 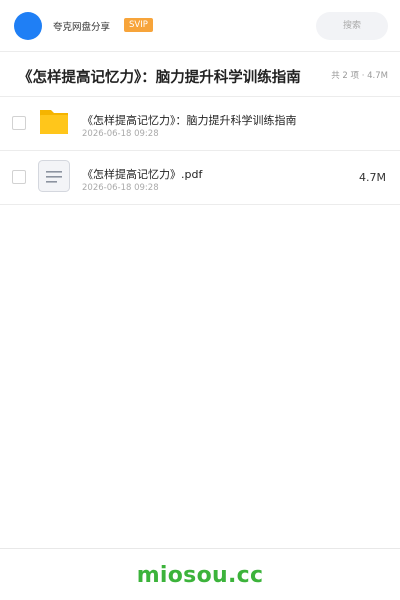 I want to click on file-size: 4.7M, so click(x=372, y=177).